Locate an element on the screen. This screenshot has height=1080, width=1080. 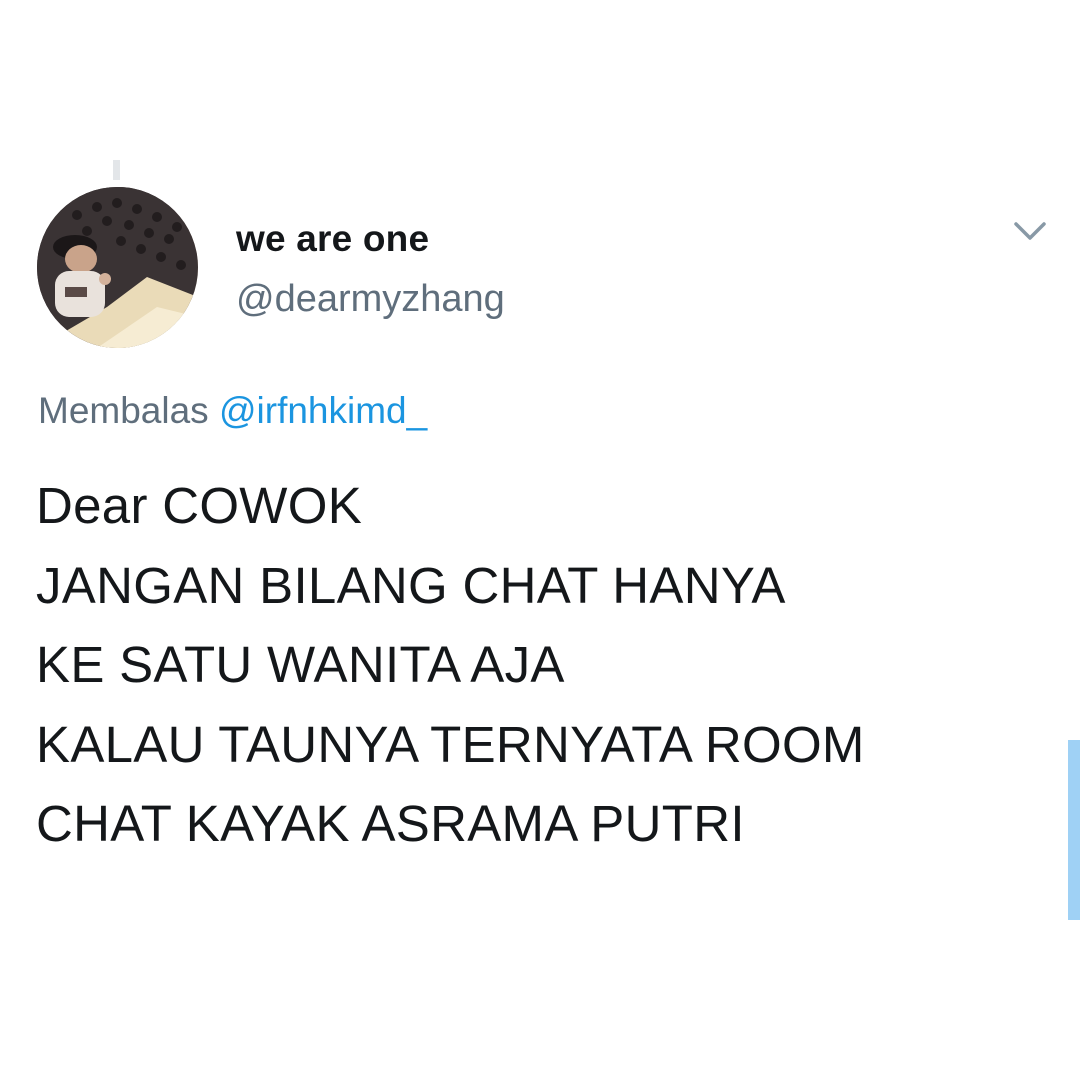
chevron-down-icon is located at coordinates (1030, 231).